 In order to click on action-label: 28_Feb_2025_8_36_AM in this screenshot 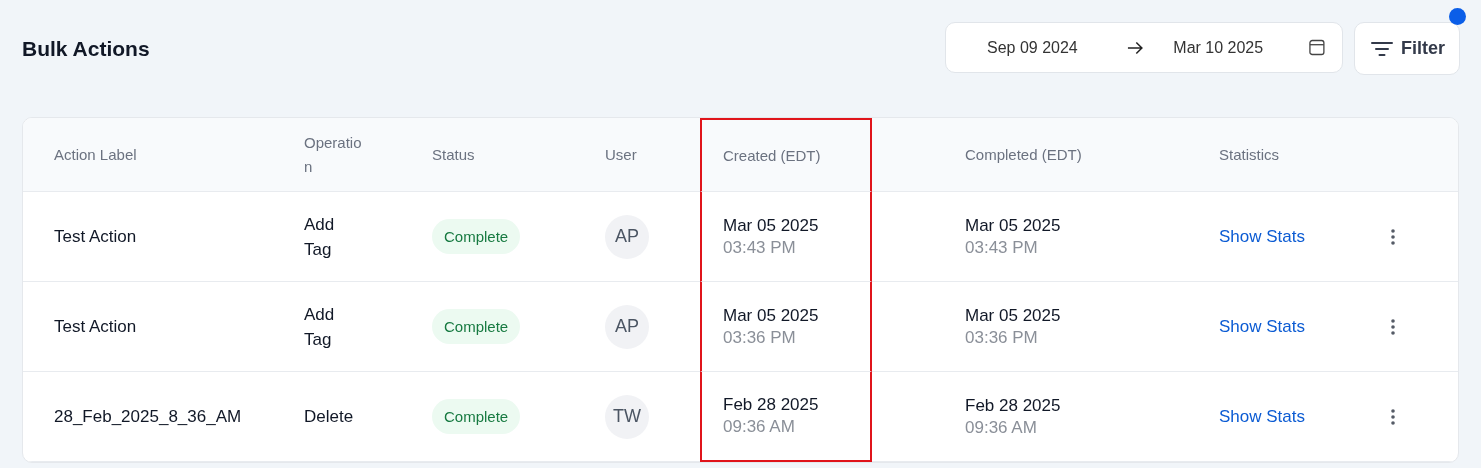, I will do `click(148, 417)`.